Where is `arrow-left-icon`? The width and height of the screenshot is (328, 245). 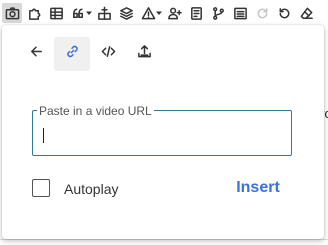
arrow-left-icon is located at coordinates (36, 54).